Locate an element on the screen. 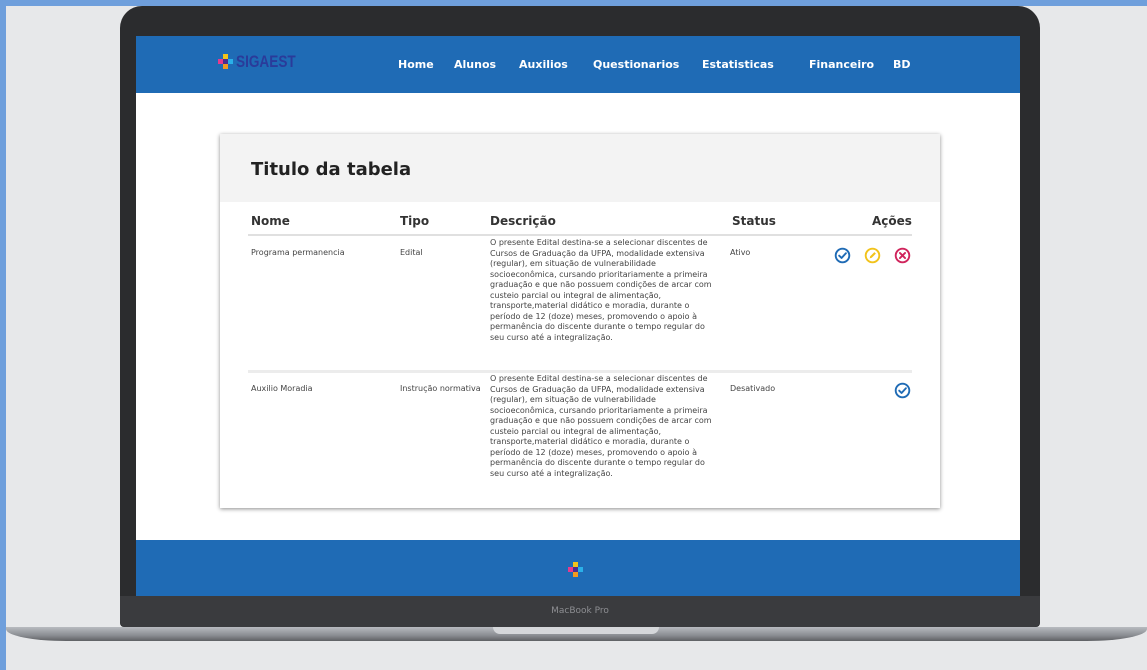 This screenshot has height=670, width=1147. nav-home: Home is located at coordinates (416, 64).